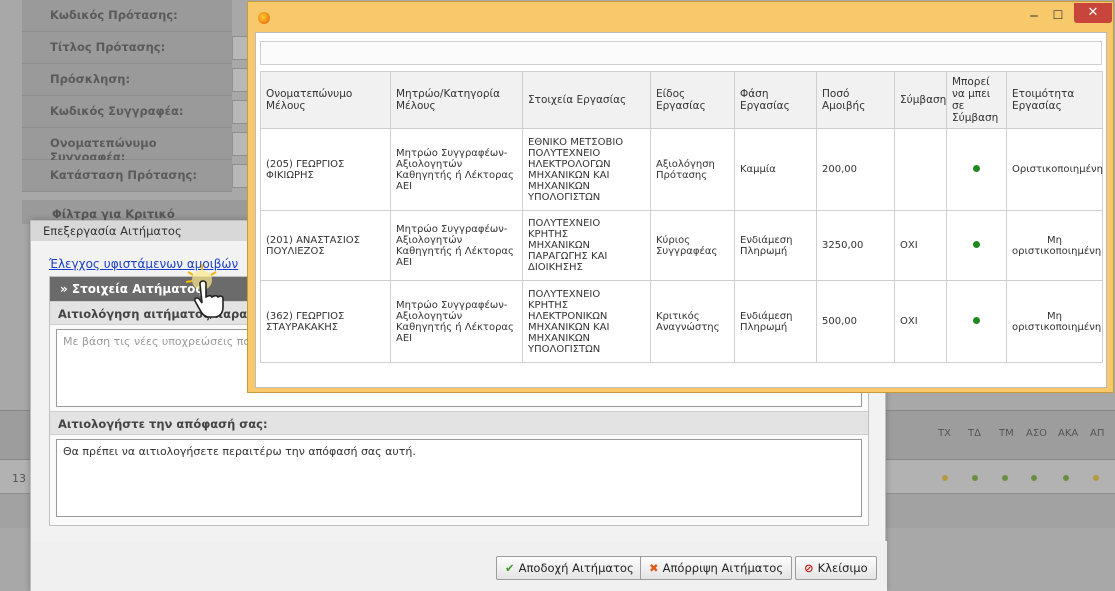  I want to click on browser-icon, so click(264, 18).